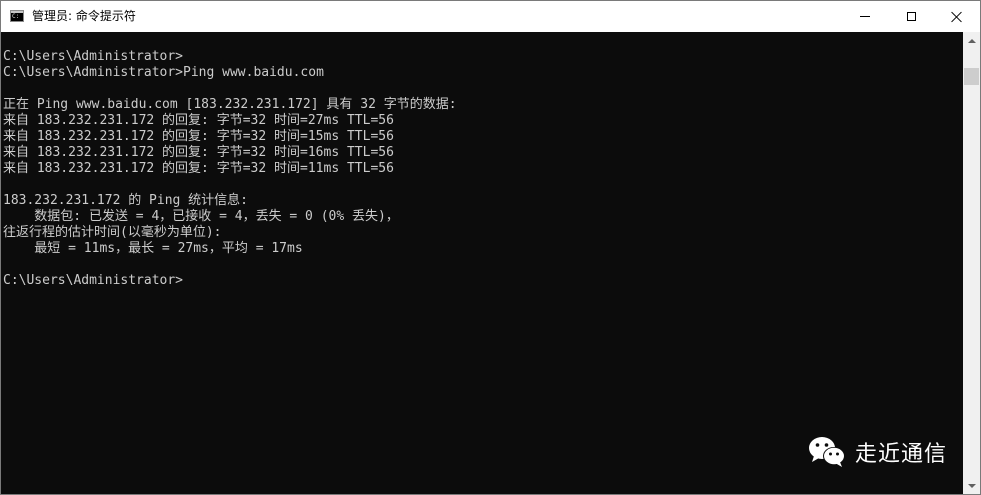  I want to click on watermark: 走近通信, so click(877, 452).